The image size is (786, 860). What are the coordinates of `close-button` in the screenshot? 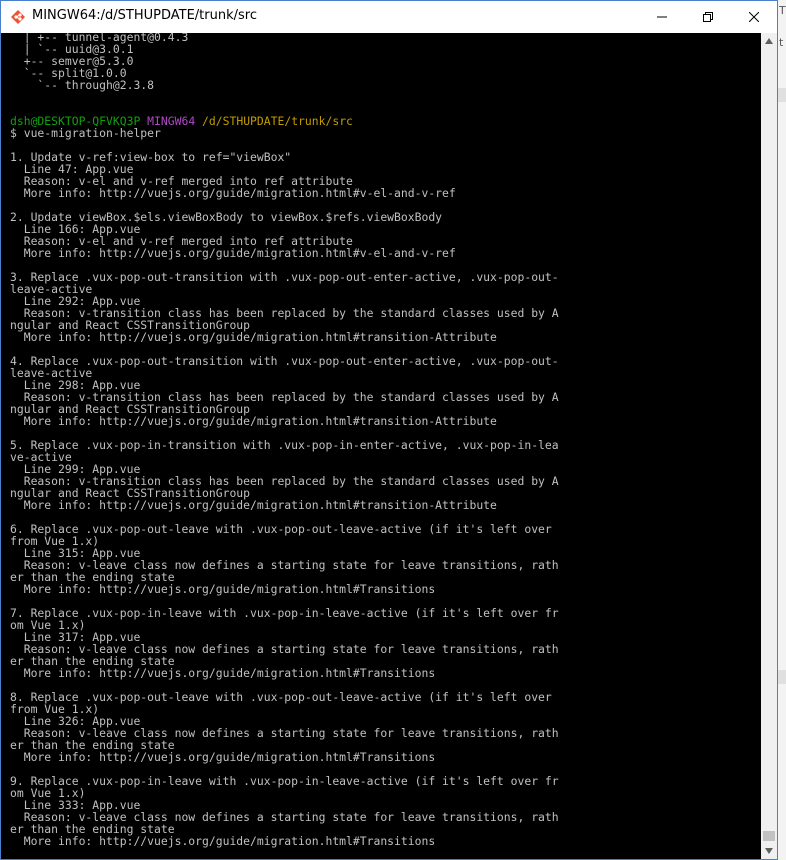 It's located at (754, 17).